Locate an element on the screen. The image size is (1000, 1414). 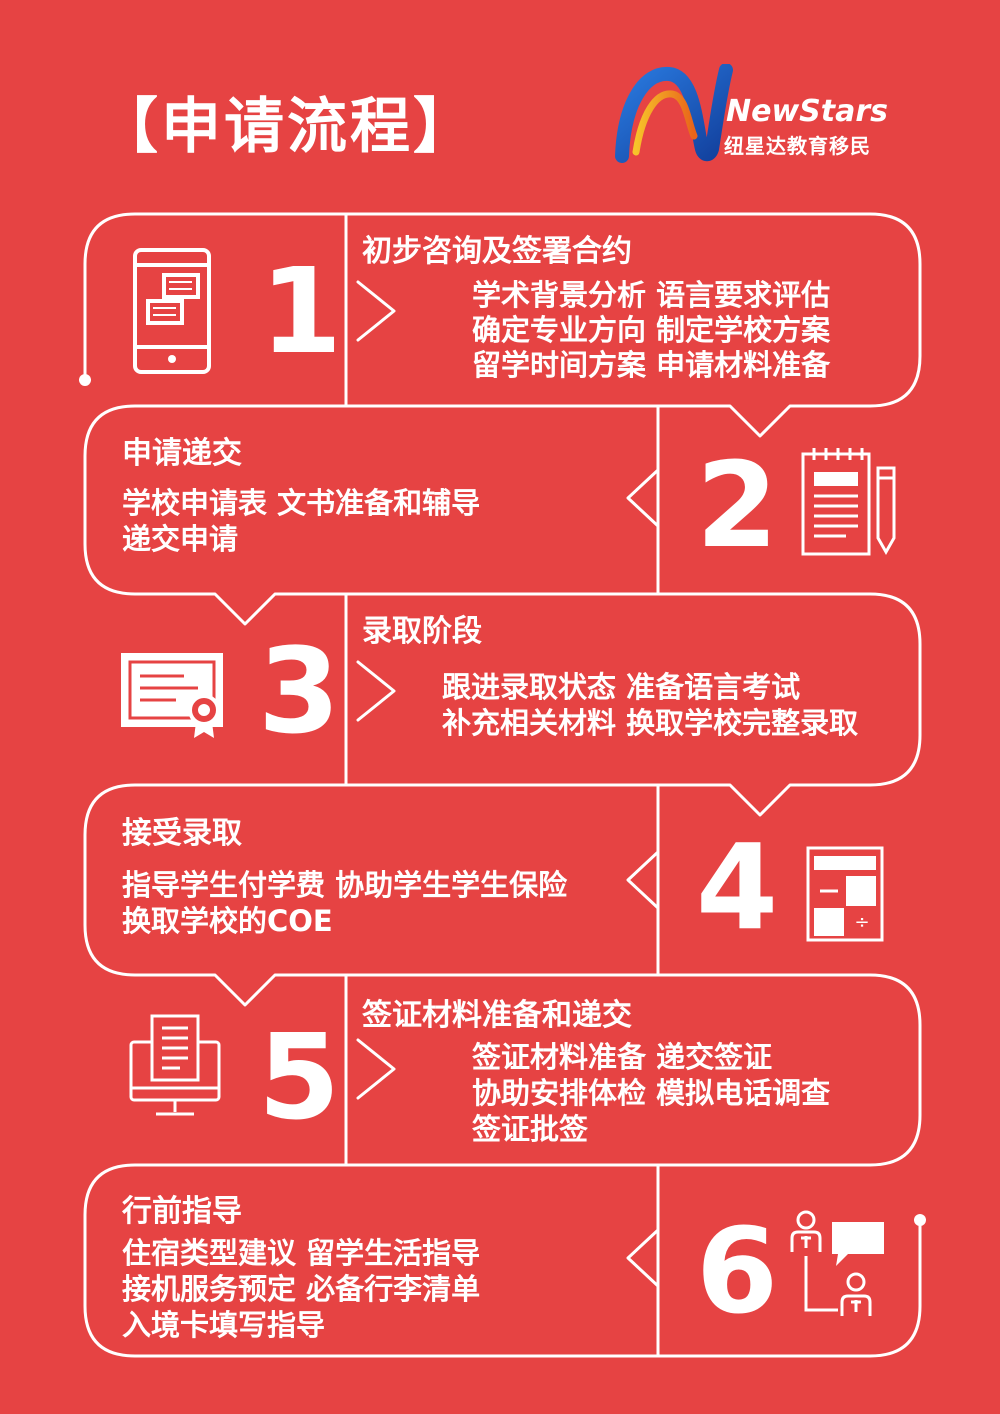
step-4-title: 接受录取 is located at coordinates (182, 833).